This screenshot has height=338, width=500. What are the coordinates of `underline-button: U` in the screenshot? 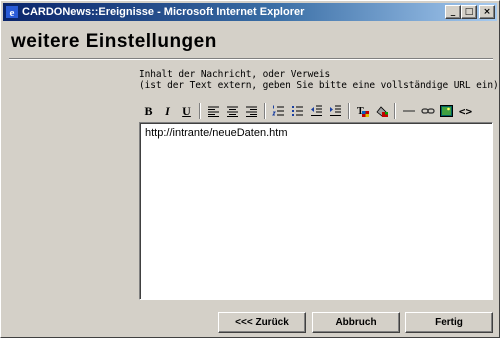 It's located at (186, 111).